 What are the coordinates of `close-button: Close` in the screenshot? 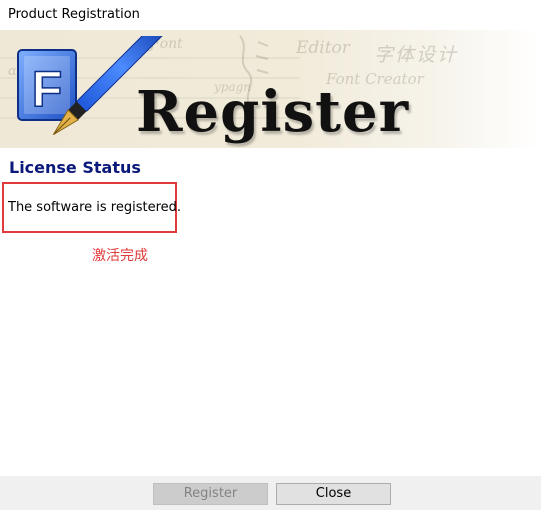 It's located at (333, 494).